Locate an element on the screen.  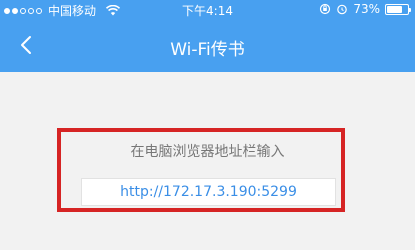
battery-level is located at coordinates (394, 9).